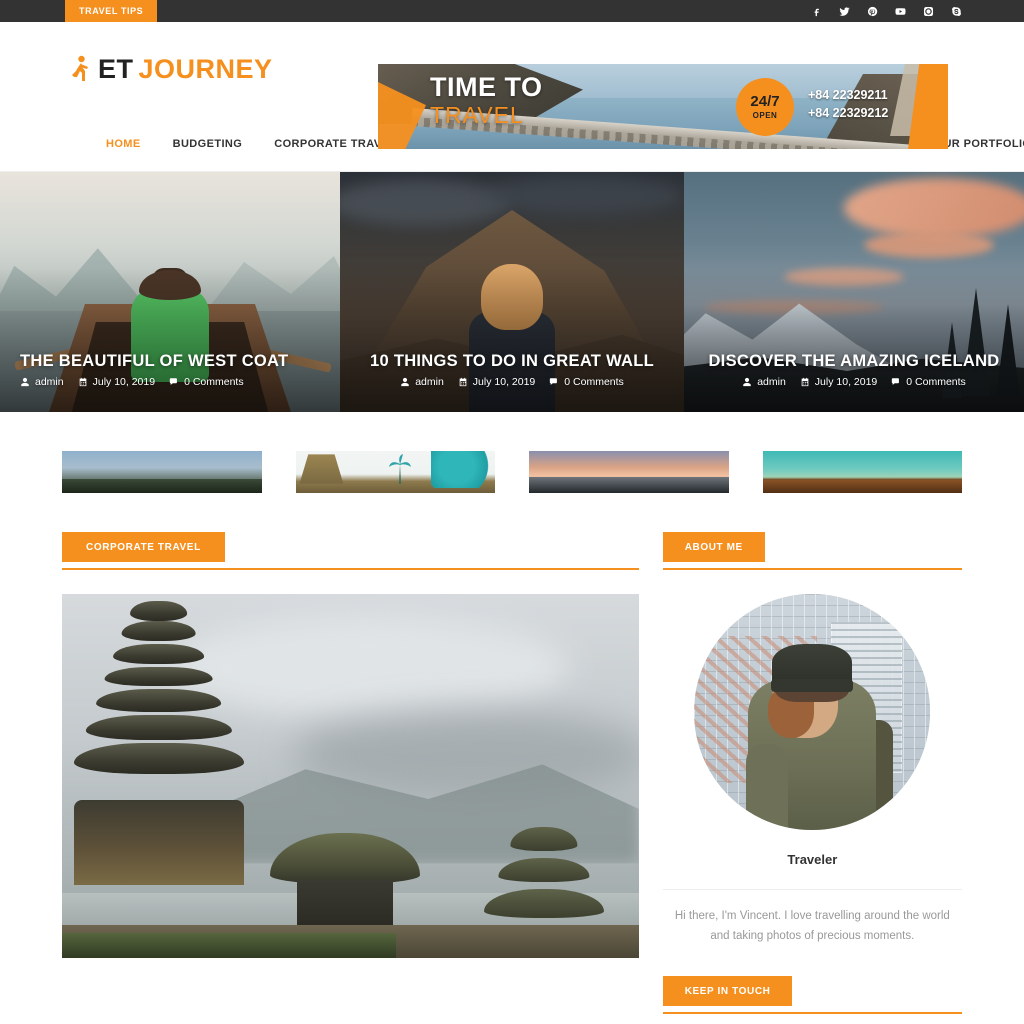  Describe the element at coordinates (429, 382) in the screenshot. I see `slide-2-author-label: admin` at that location.